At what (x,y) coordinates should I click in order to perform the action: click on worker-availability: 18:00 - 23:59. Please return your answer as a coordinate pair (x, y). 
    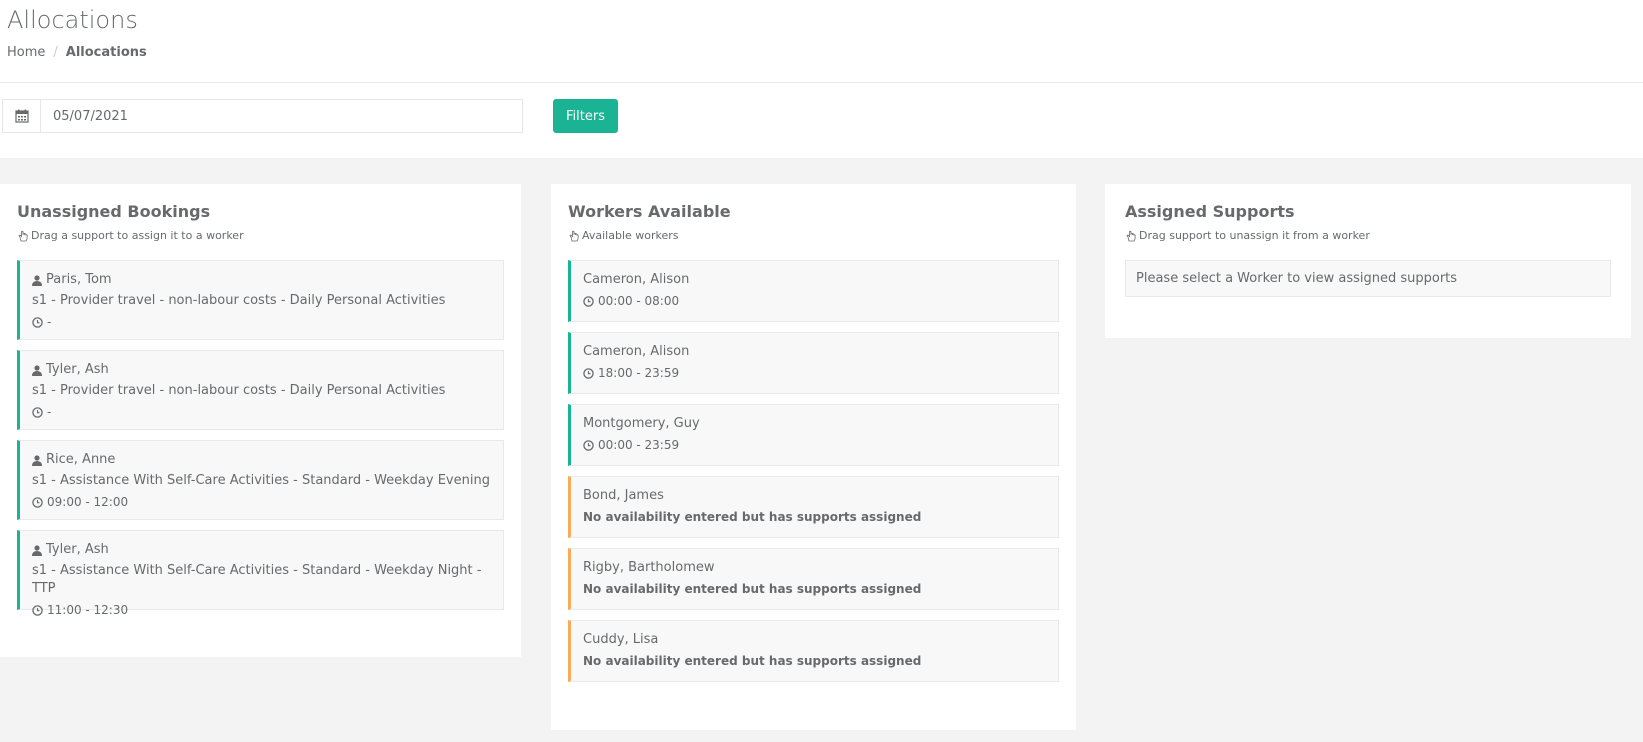
    Looking at the image, I should click on (639, 373).